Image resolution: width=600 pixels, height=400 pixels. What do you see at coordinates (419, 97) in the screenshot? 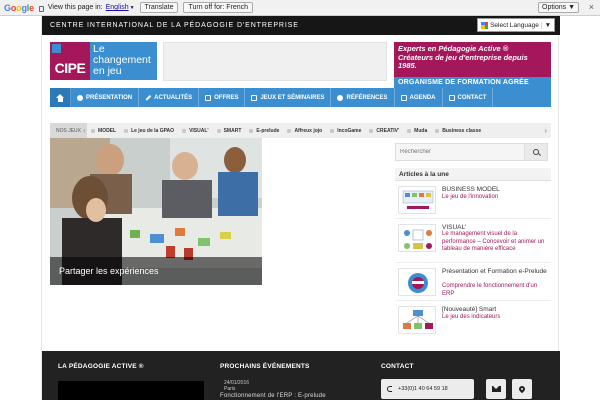
I see `nav-agenda: AGENDA` at bounding box center [419, 97].